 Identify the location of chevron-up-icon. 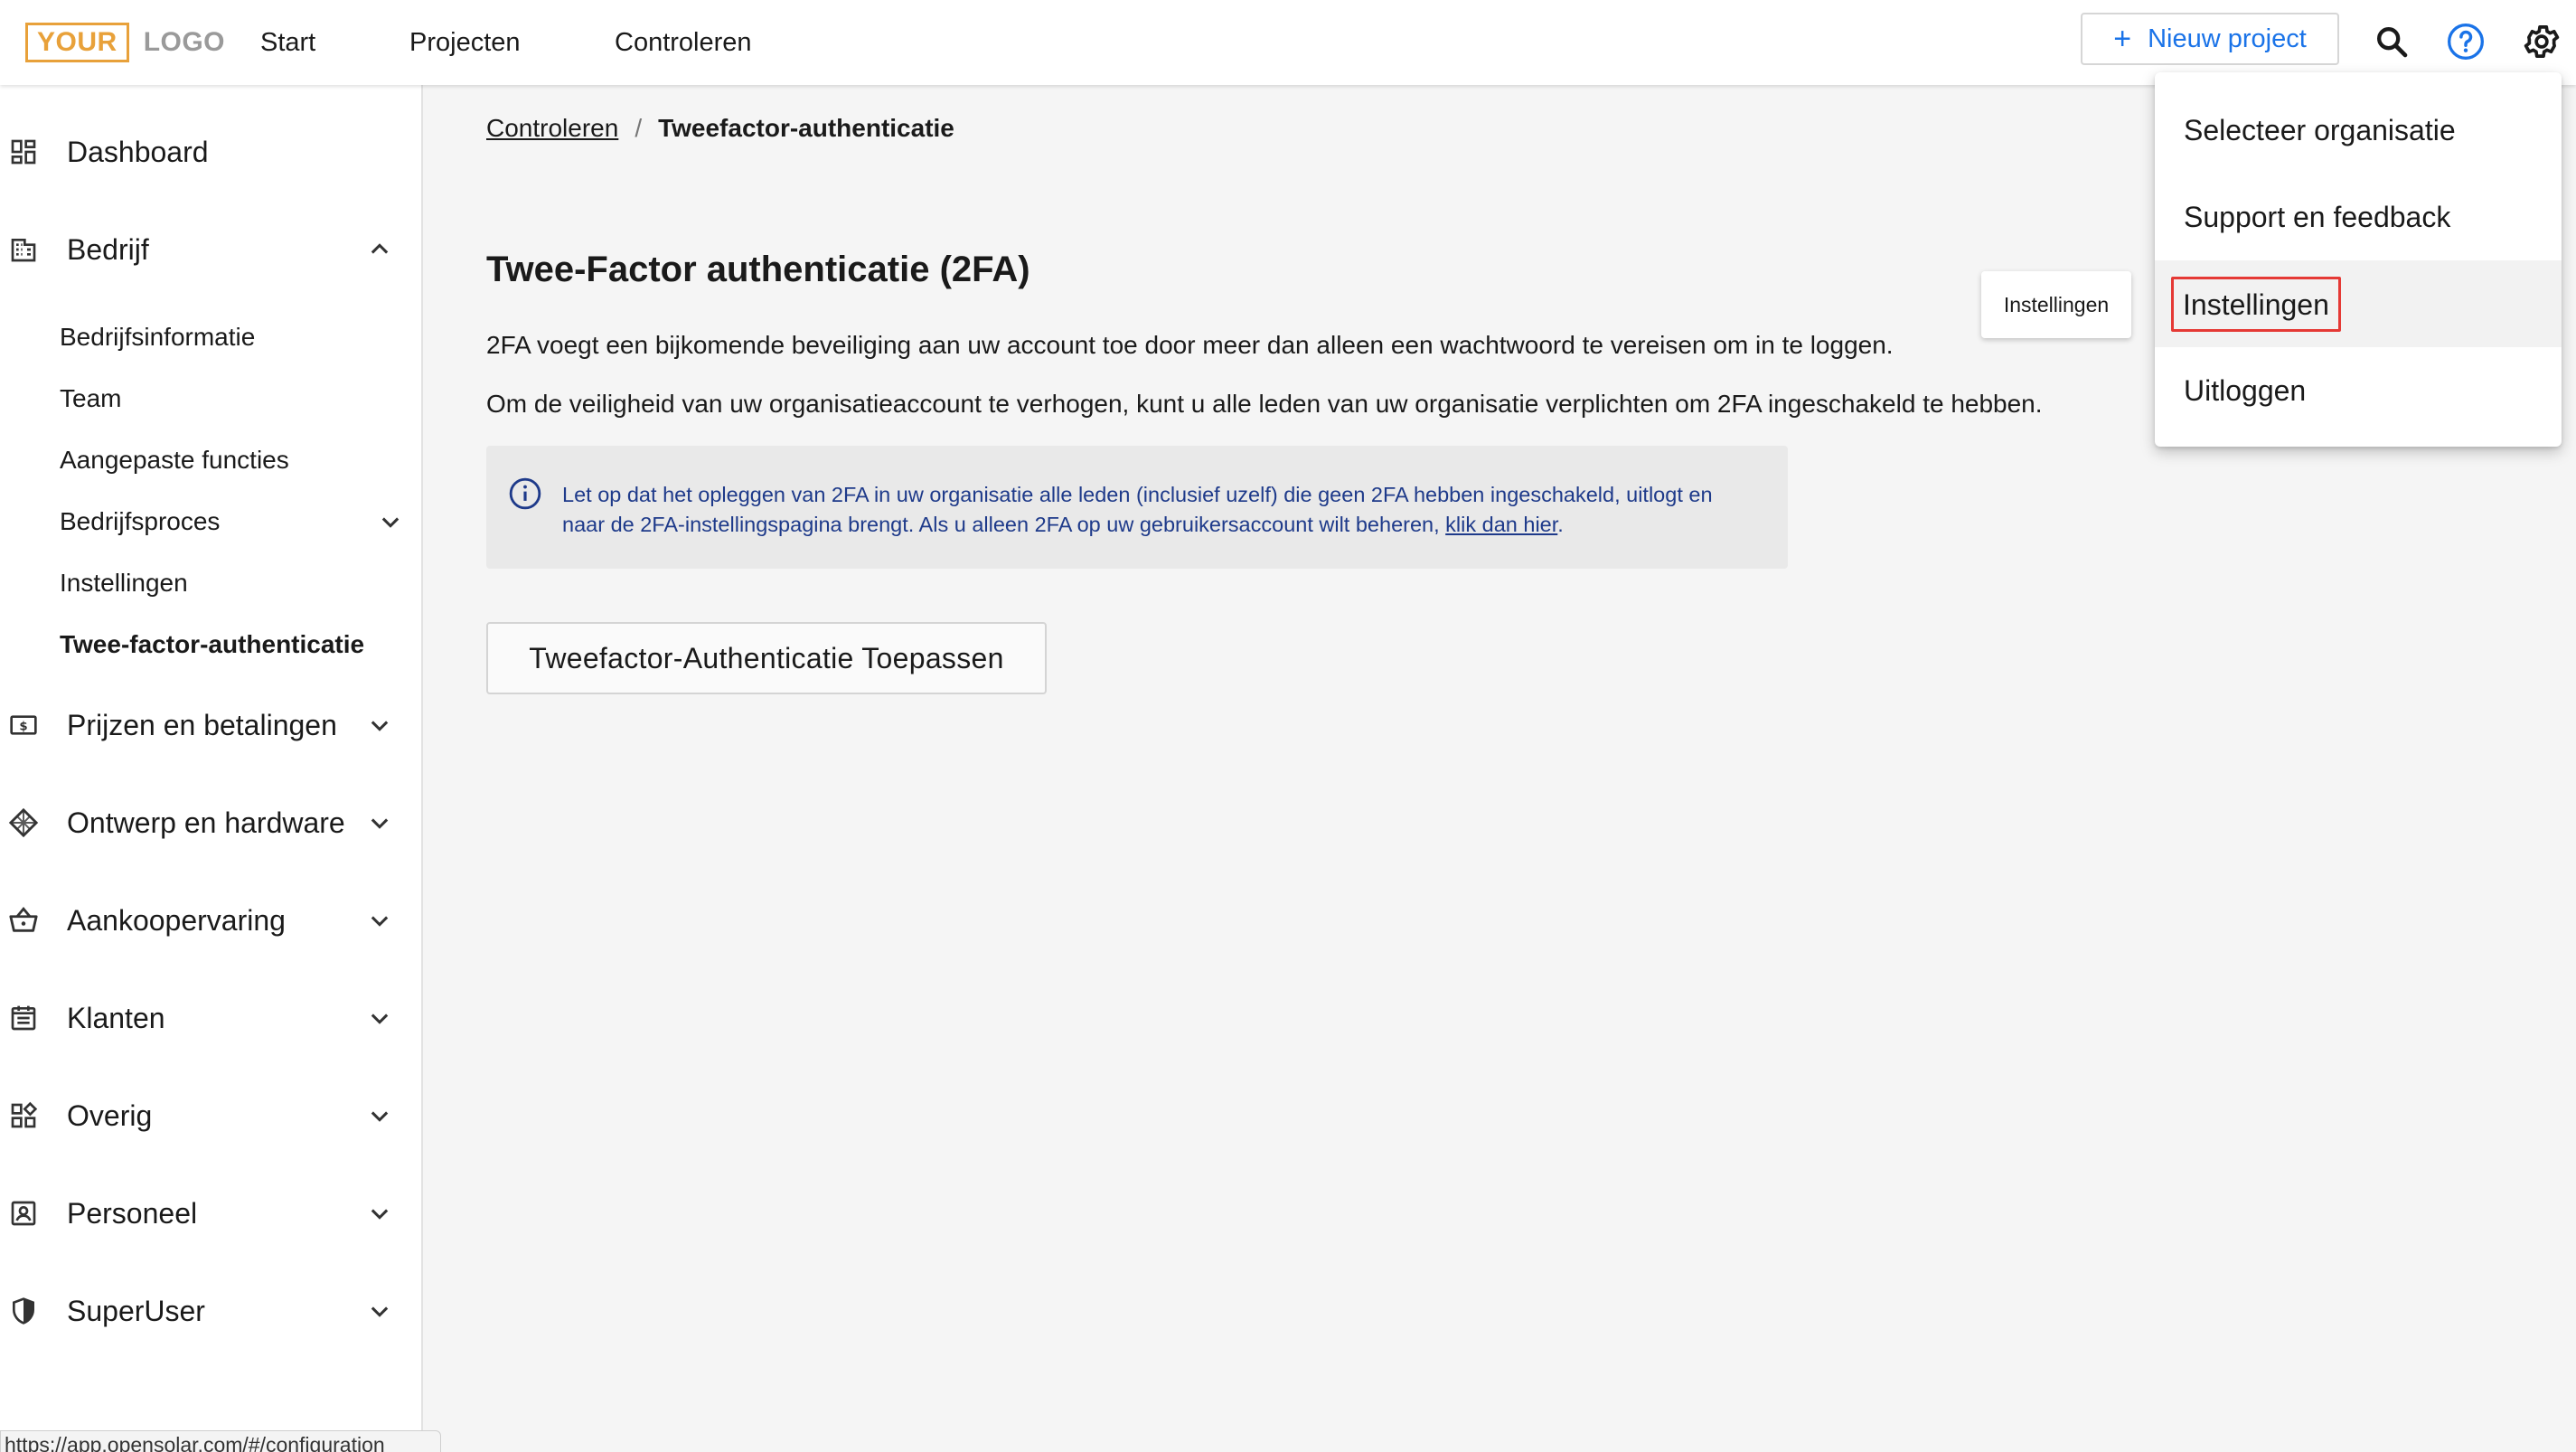
(380, 249).